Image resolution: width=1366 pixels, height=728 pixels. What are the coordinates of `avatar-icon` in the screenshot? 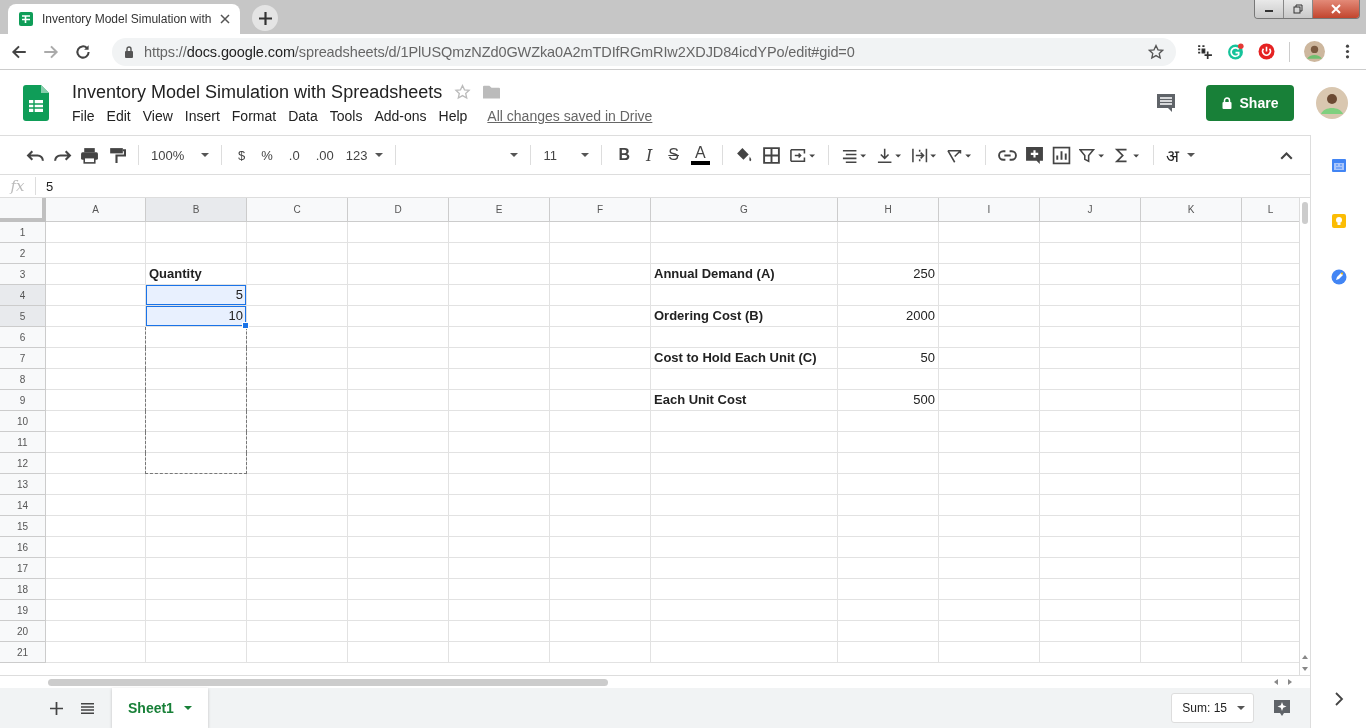 It's located at (1332, 102).